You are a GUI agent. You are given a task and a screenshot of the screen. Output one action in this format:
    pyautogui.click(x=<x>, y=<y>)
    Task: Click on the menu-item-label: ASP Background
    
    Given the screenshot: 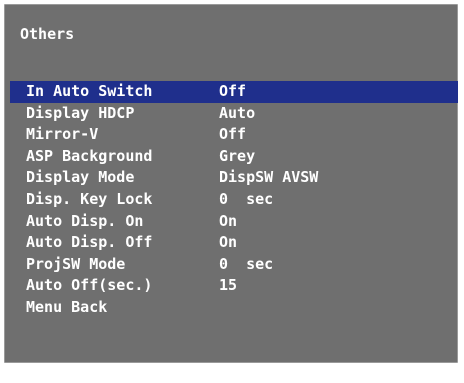 What is the action you would take?
    pyautogui.click(x=89, y=155)
    